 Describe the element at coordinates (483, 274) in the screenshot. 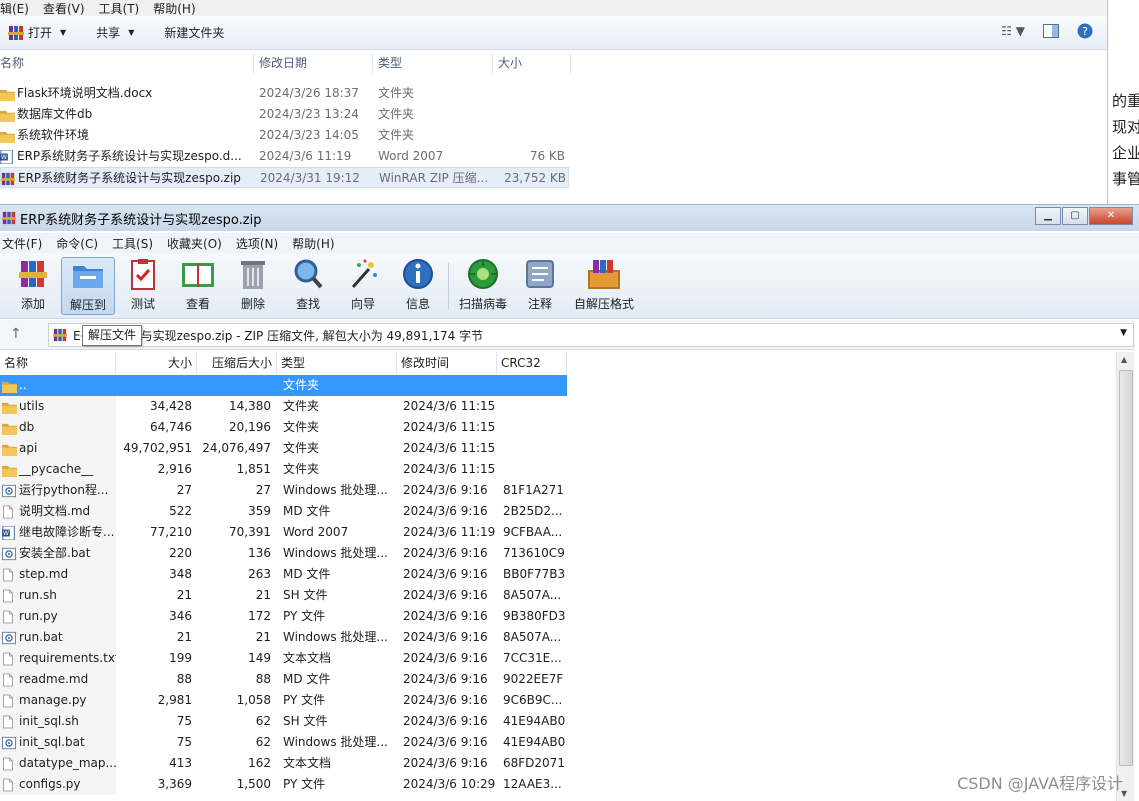

I see `virus-scan-icon` at that location.